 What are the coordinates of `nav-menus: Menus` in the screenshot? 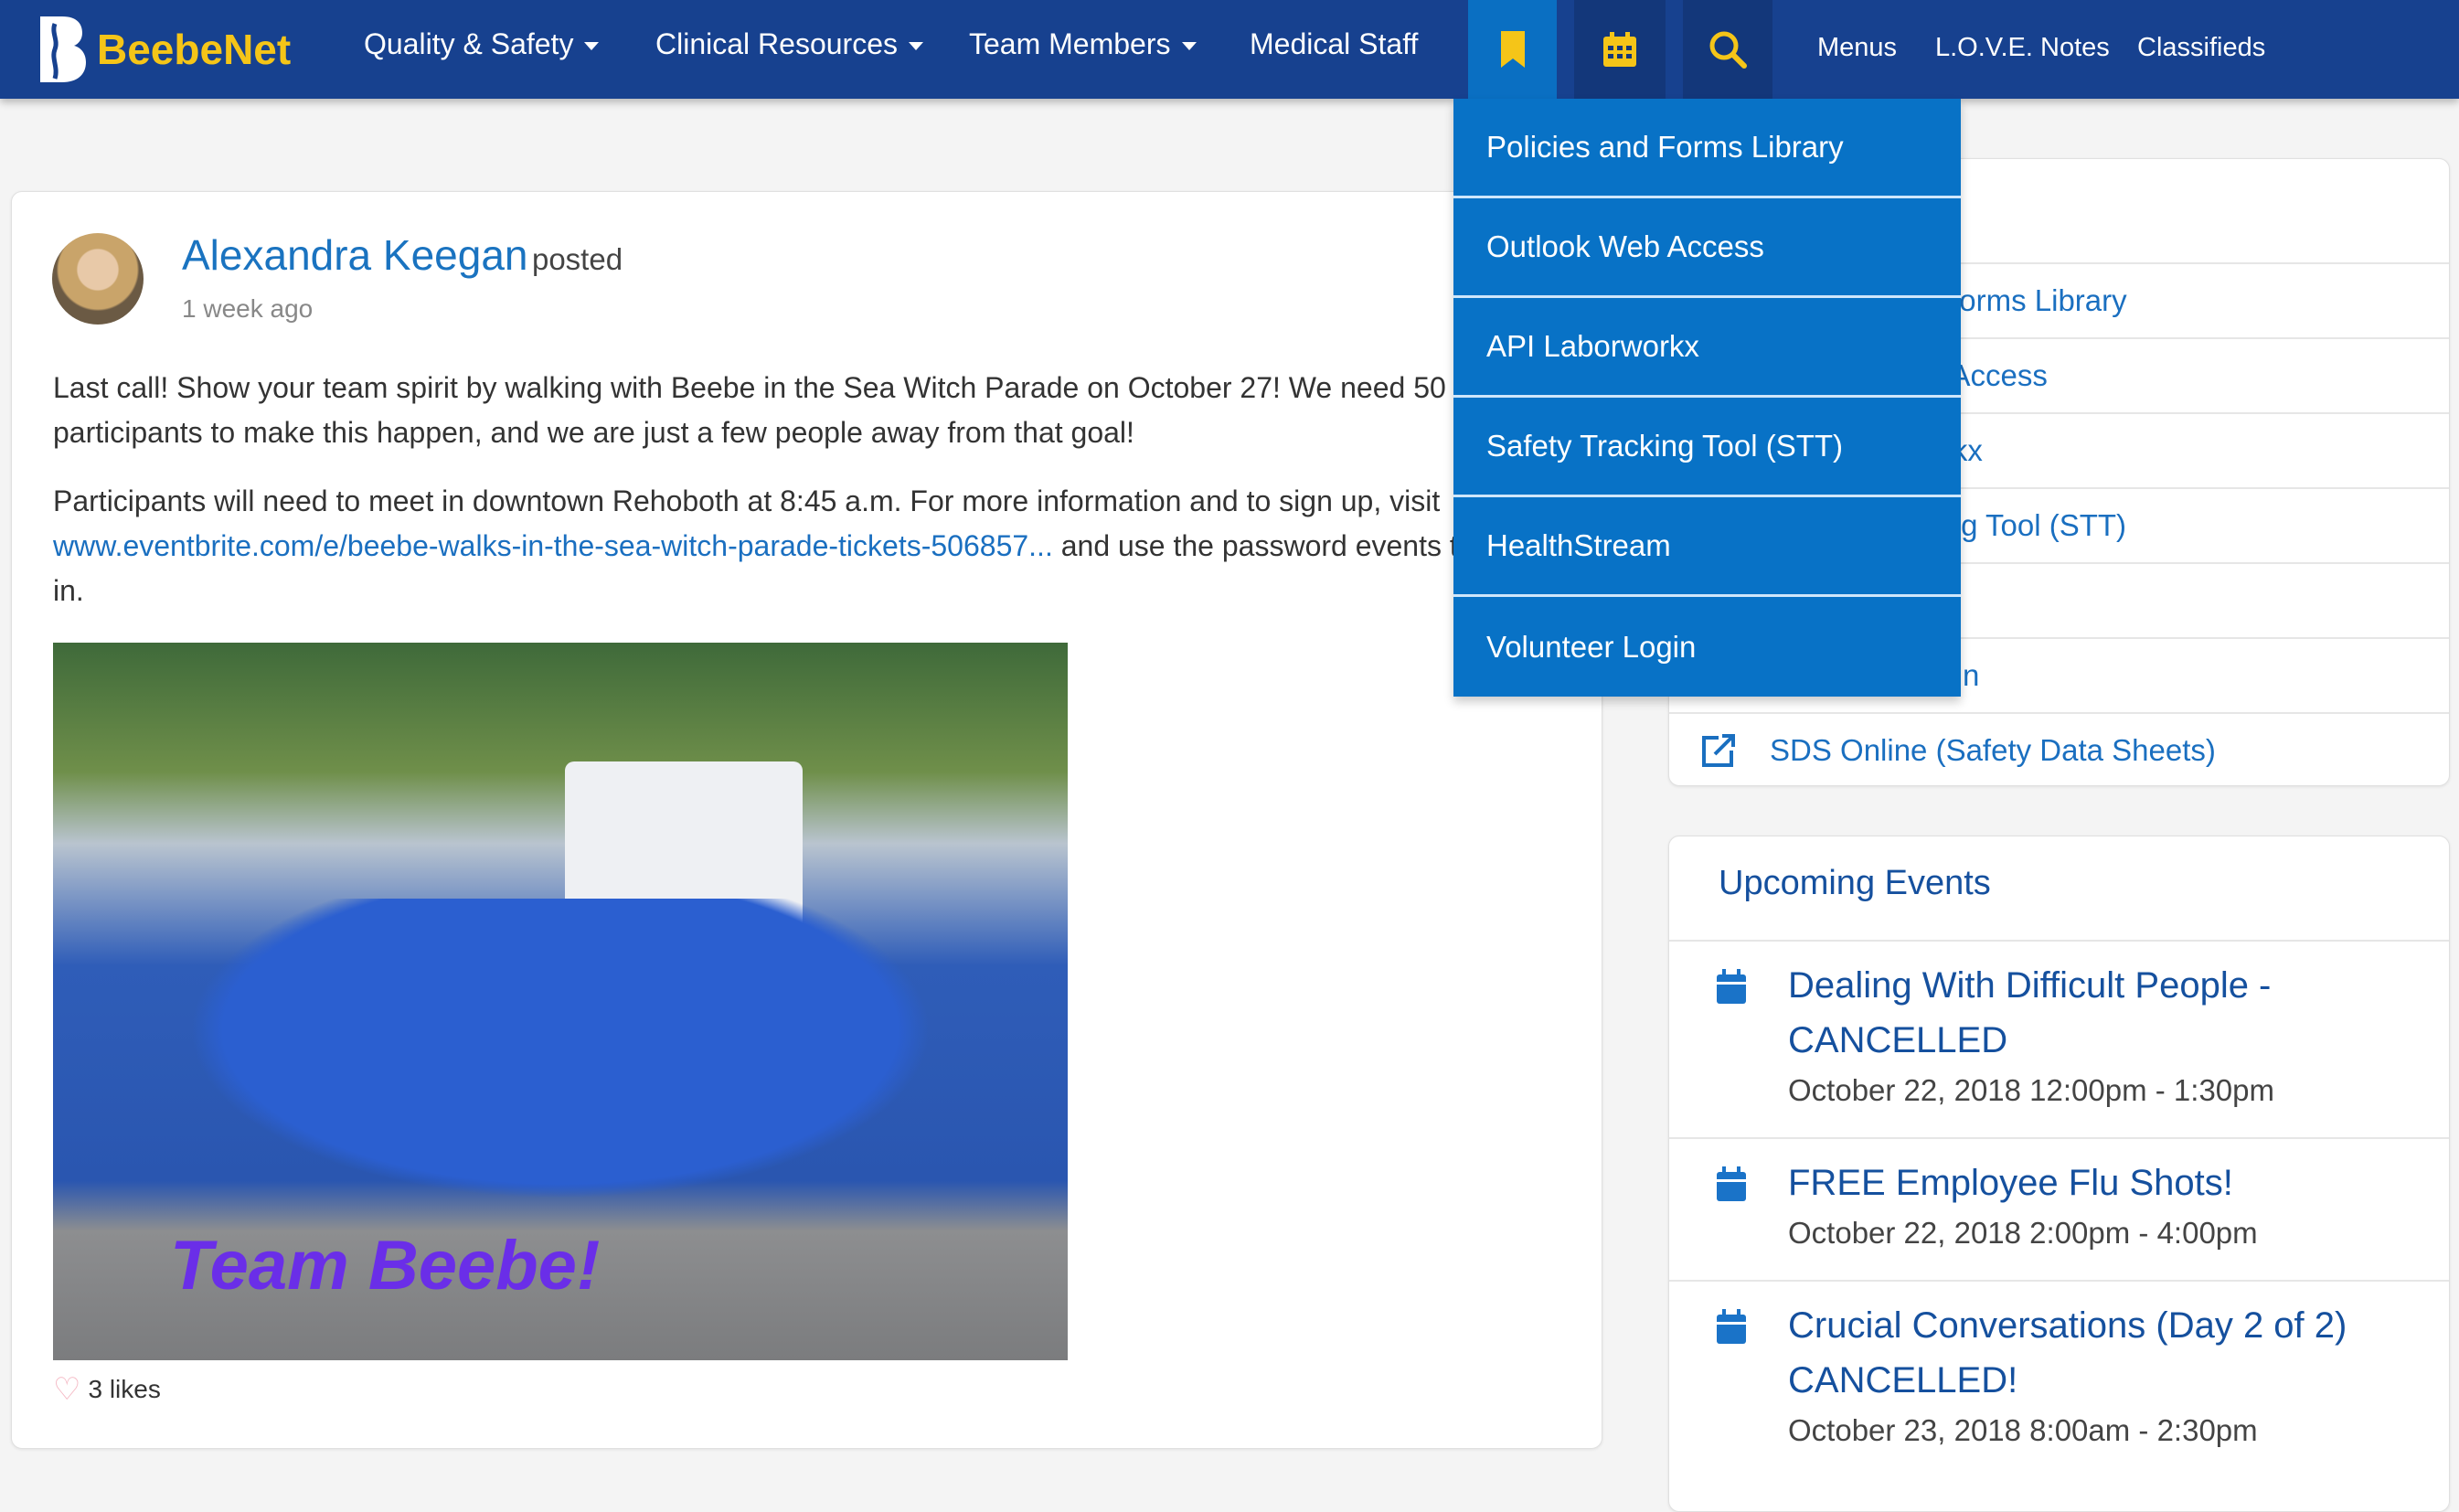 It's located at (1857, 48).